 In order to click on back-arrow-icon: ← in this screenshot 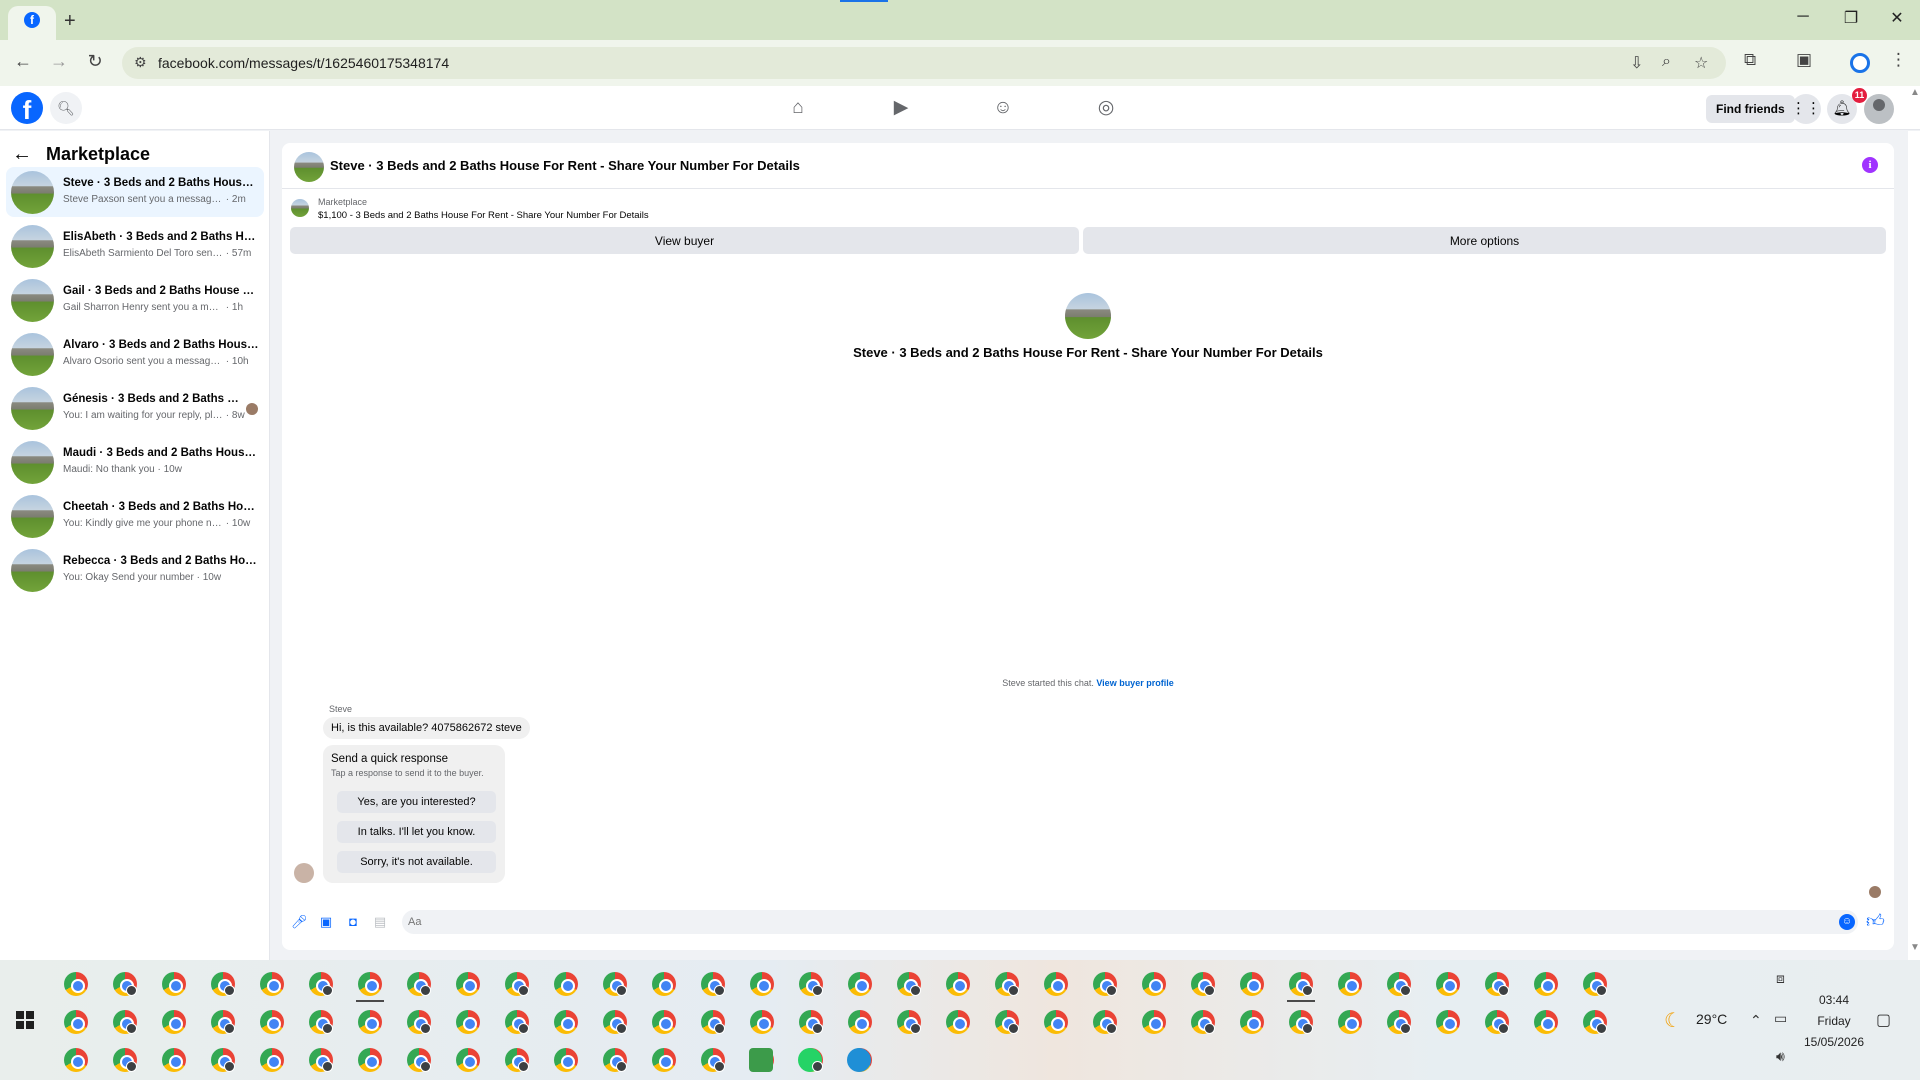, I will do `click(22, 154)`.